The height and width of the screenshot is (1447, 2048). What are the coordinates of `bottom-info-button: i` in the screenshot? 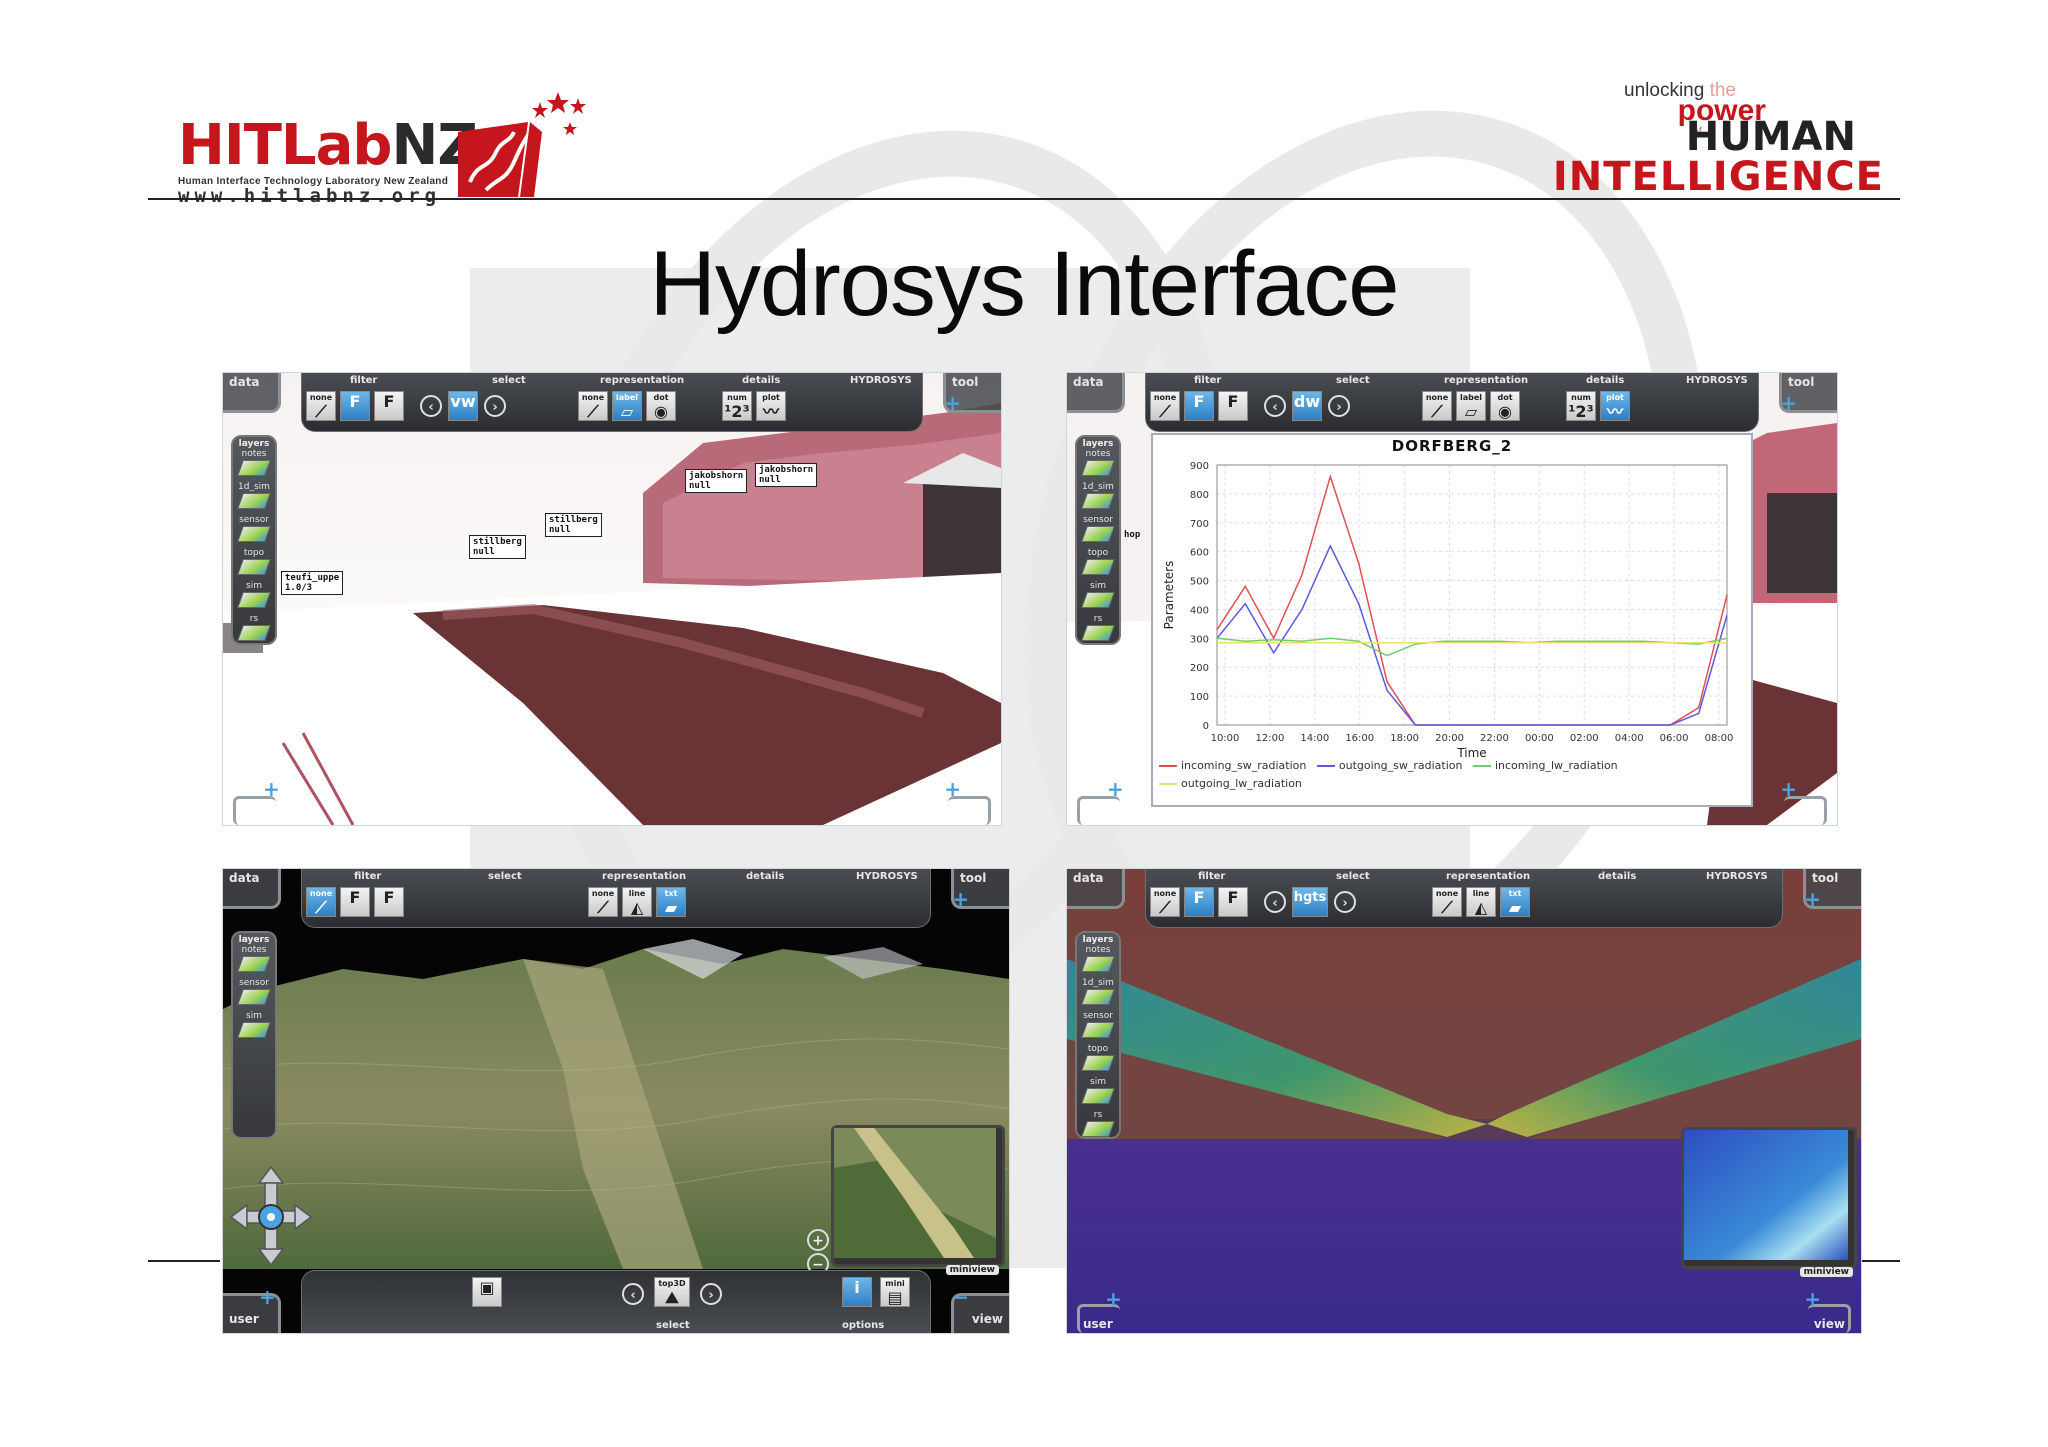 It's located at (857, 1292).